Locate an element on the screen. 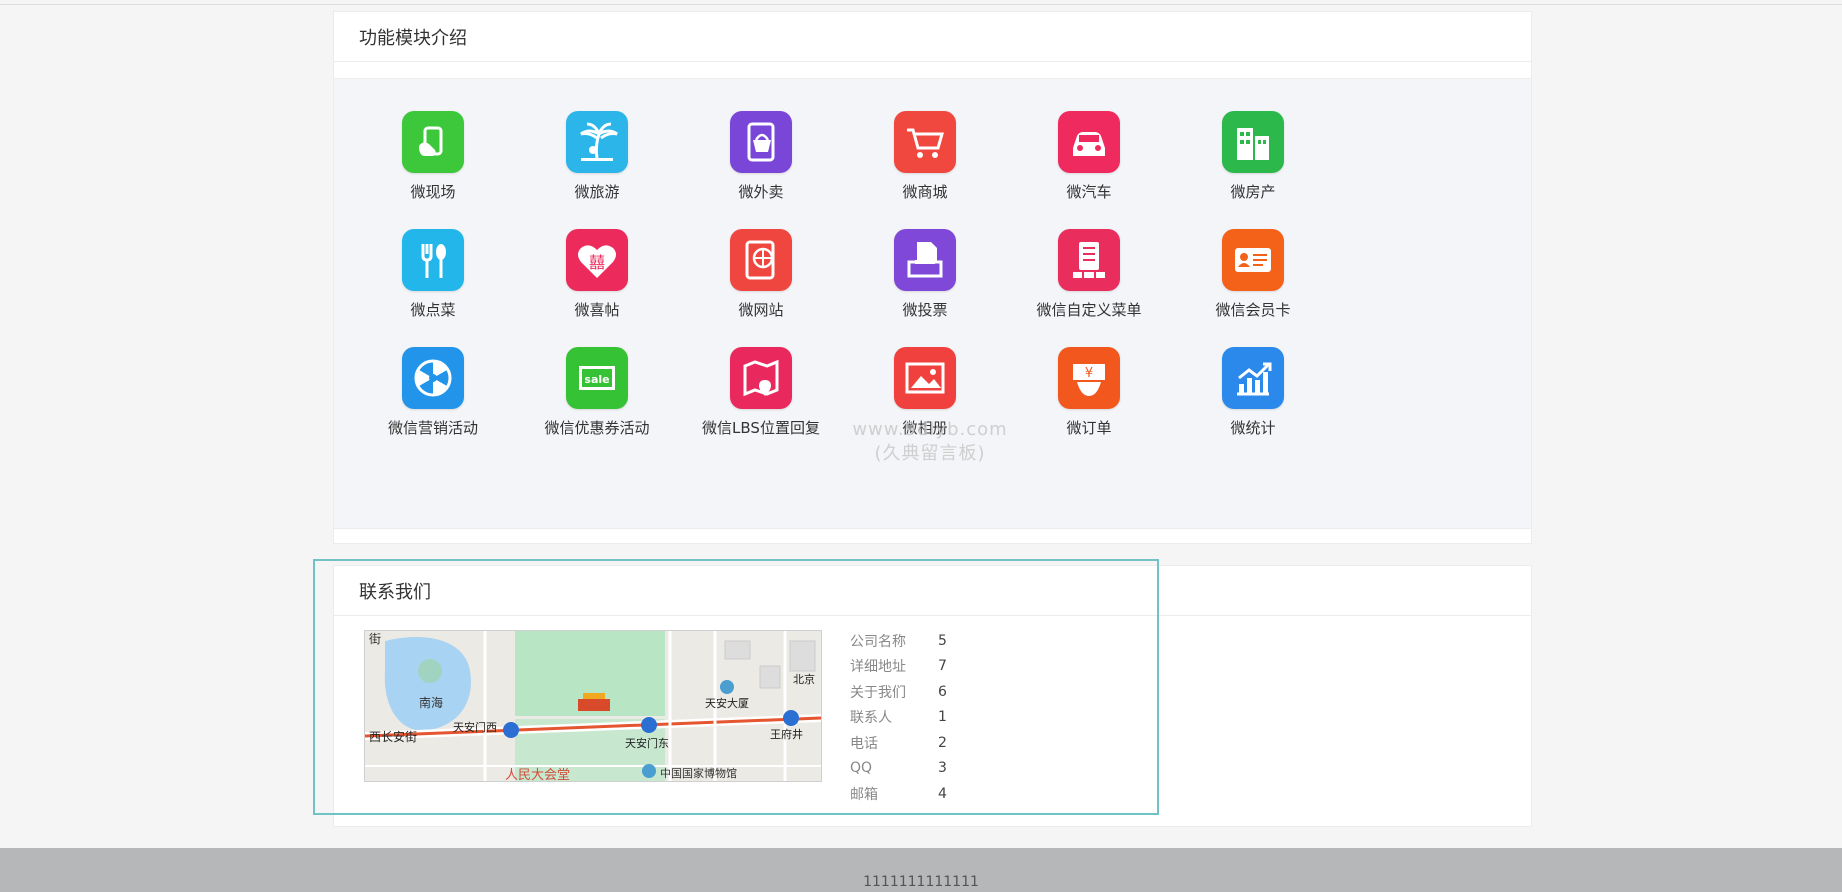 The width and height of the screenshot is (1842, 892). info-label: QQ is located at coordinates (861, 768).